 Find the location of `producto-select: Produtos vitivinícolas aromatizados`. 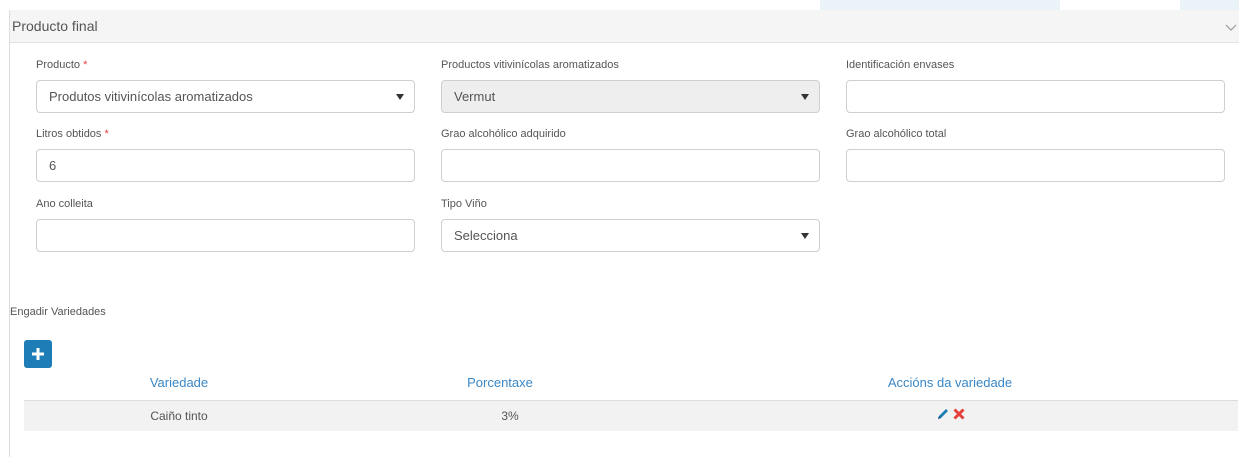

producto-select: Produtos vitivinícolas aromatizados is located at coordinates (225, 96).